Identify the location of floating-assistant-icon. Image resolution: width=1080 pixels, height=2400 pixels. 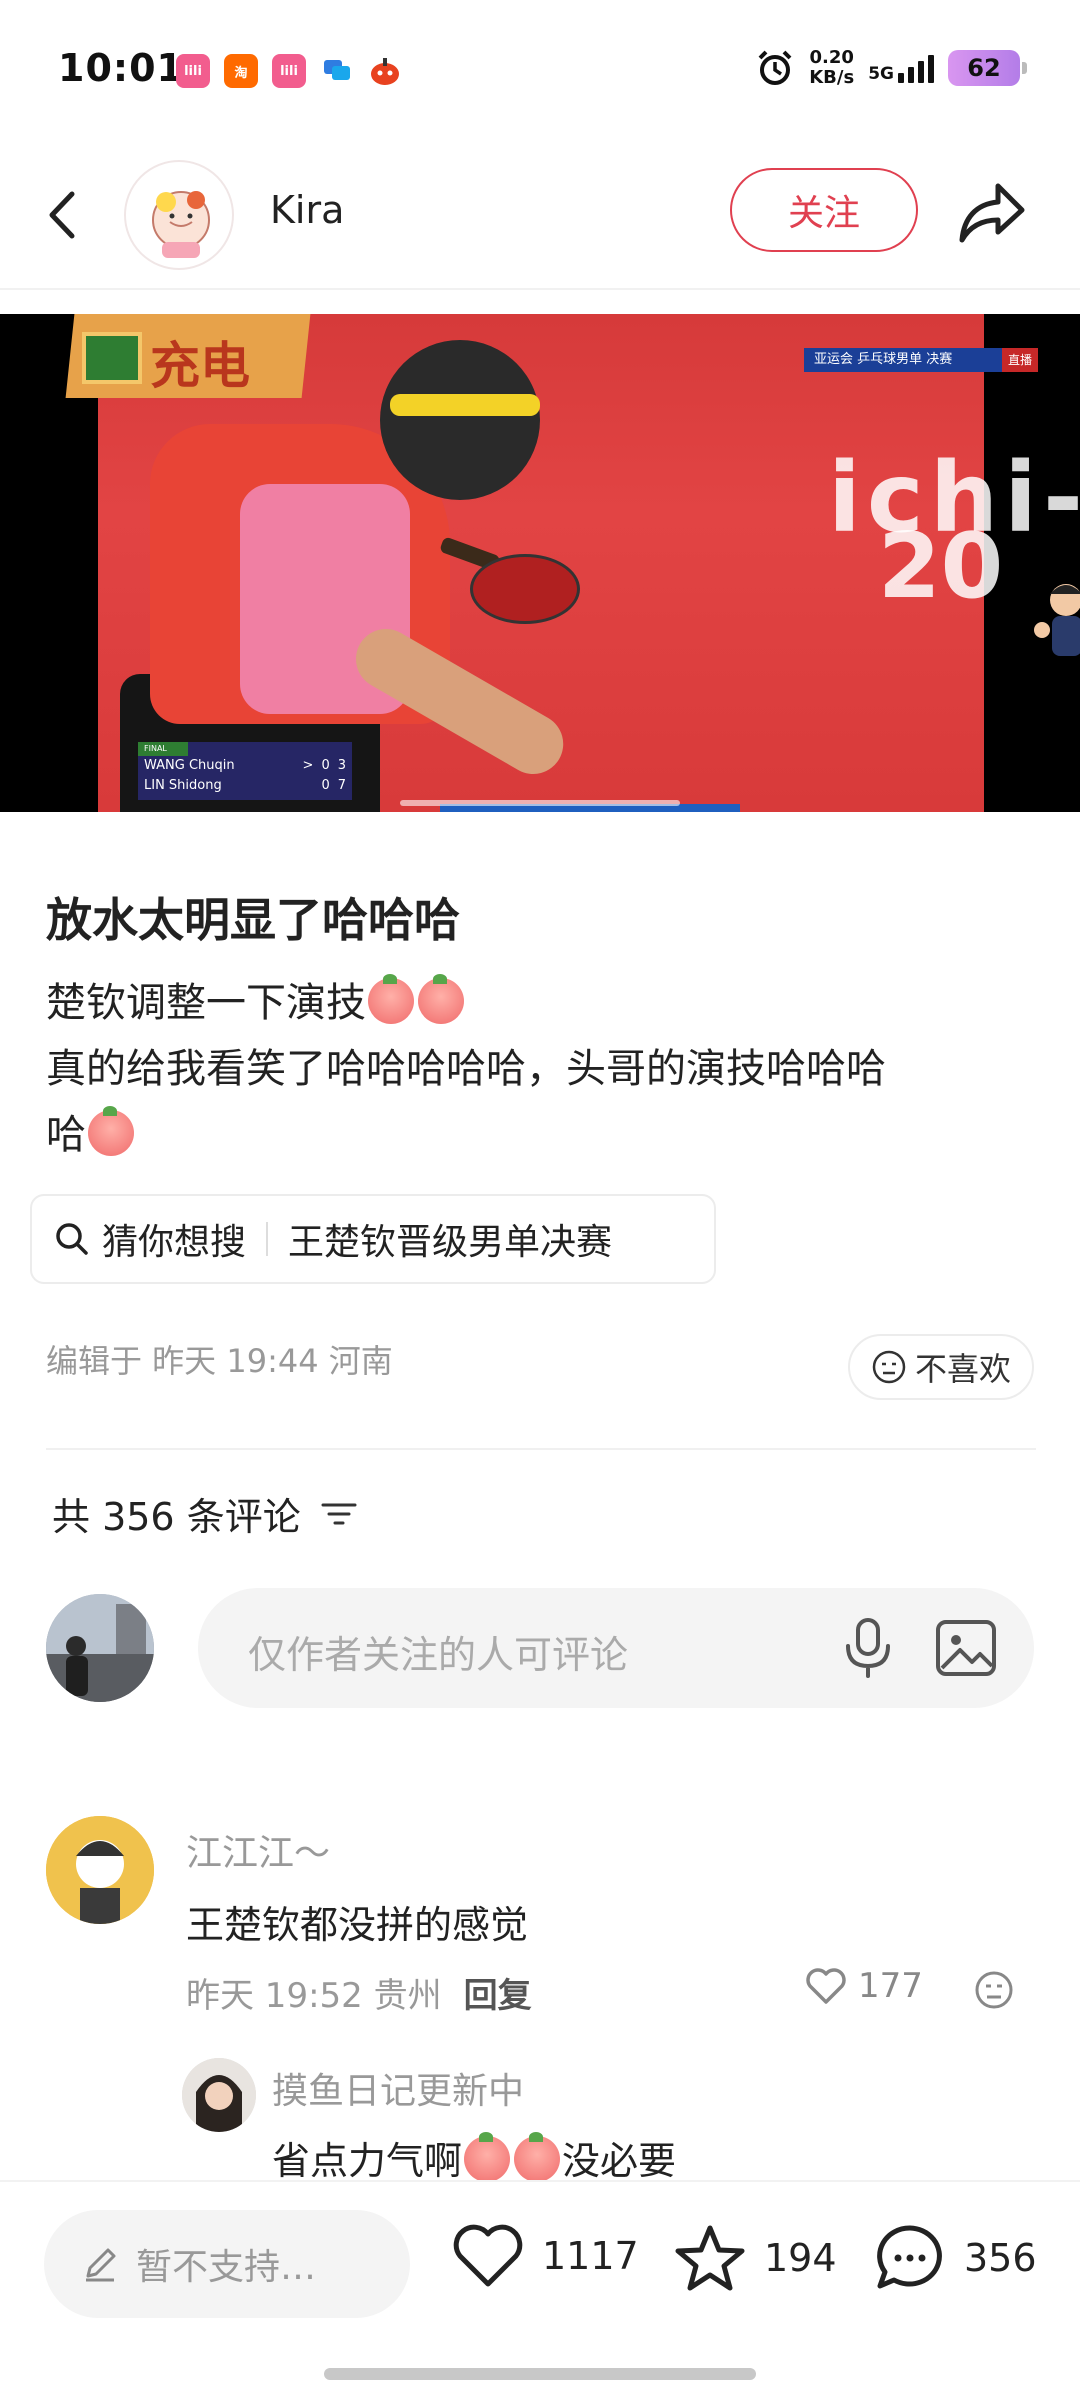
(1056, 614).